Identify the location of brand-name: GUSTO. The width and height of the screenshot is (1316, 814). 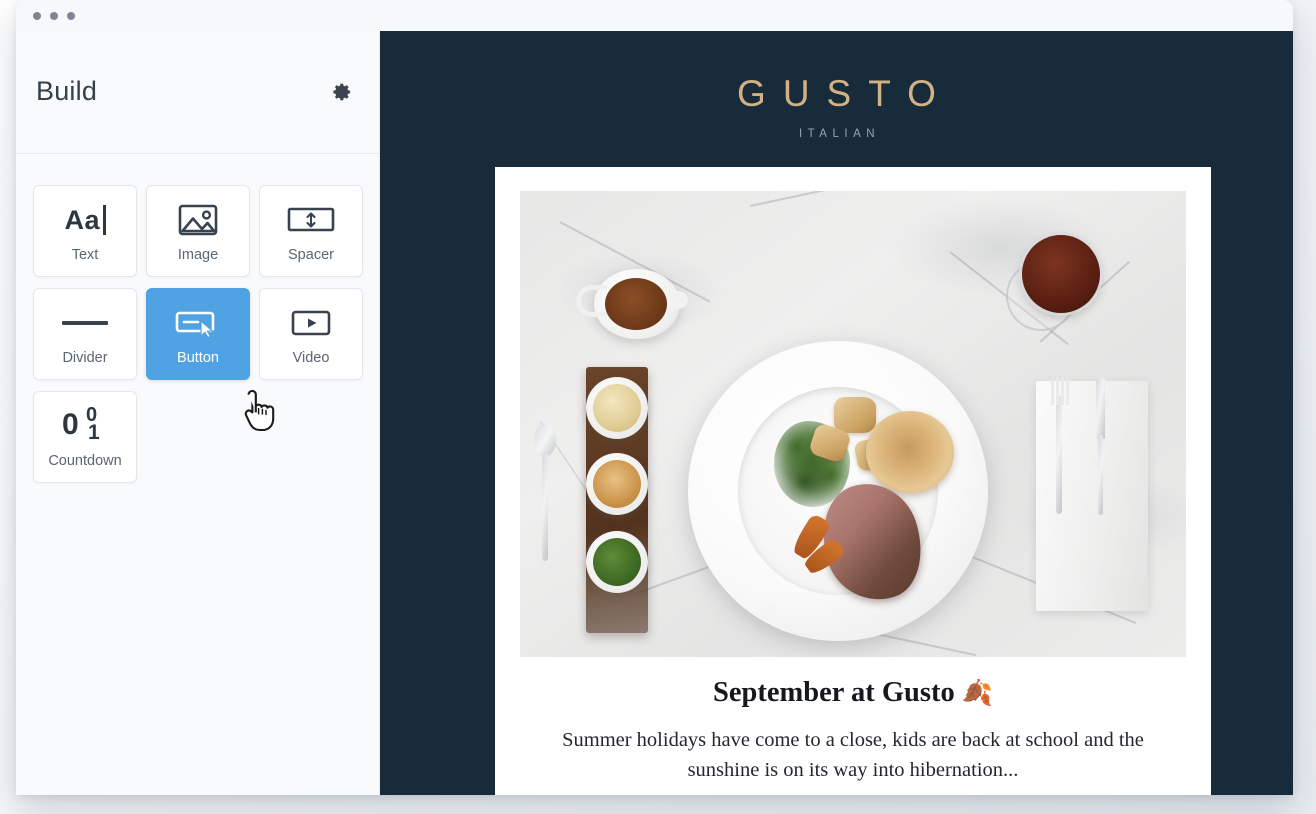
(845, 93).